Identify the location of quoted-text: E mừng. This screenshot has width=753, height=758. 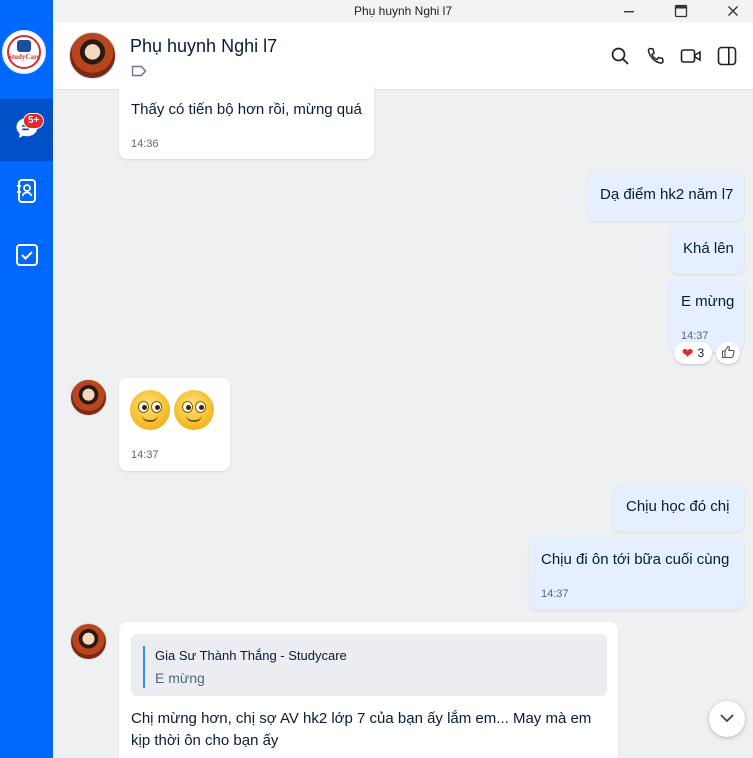
(180, 678).